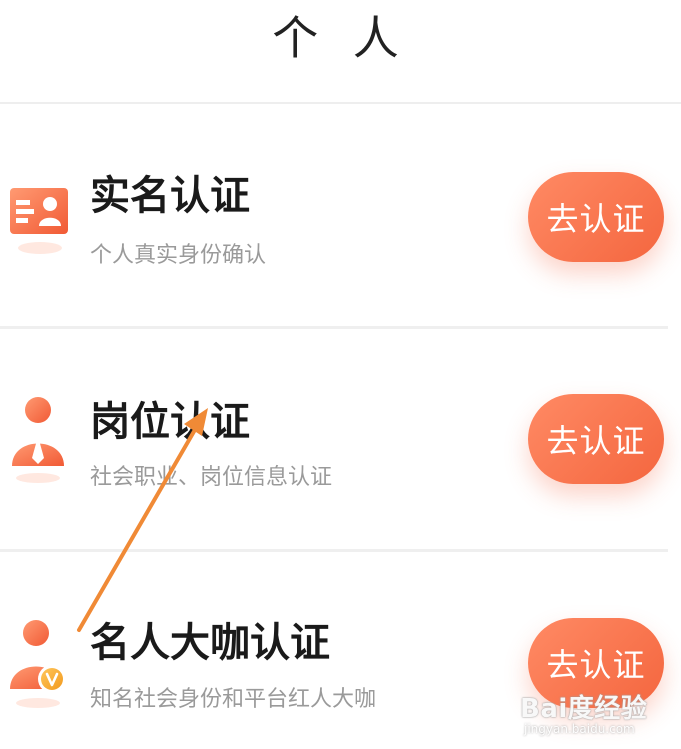 This screenshot has width=681, height=749. What do you see at coordinates (340, 38) in the screenshot?
I see `page-title: 个 人` at bounding box center [340, 38].